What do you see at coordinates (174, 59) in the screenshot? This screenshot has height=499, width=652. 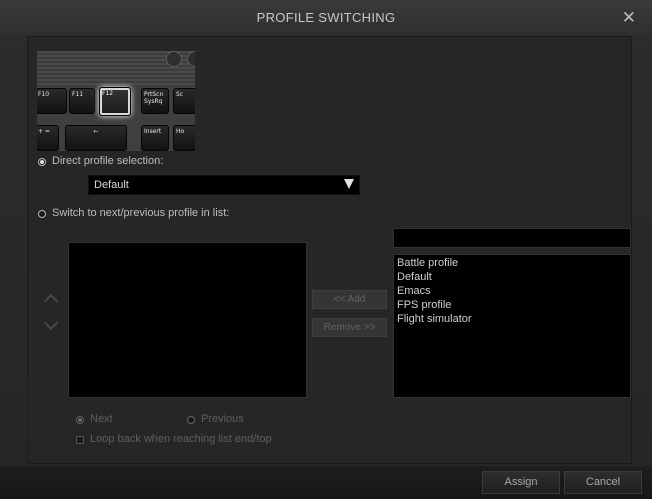 I see `keyboard-knob-icon` at bounding box center [174, 59].